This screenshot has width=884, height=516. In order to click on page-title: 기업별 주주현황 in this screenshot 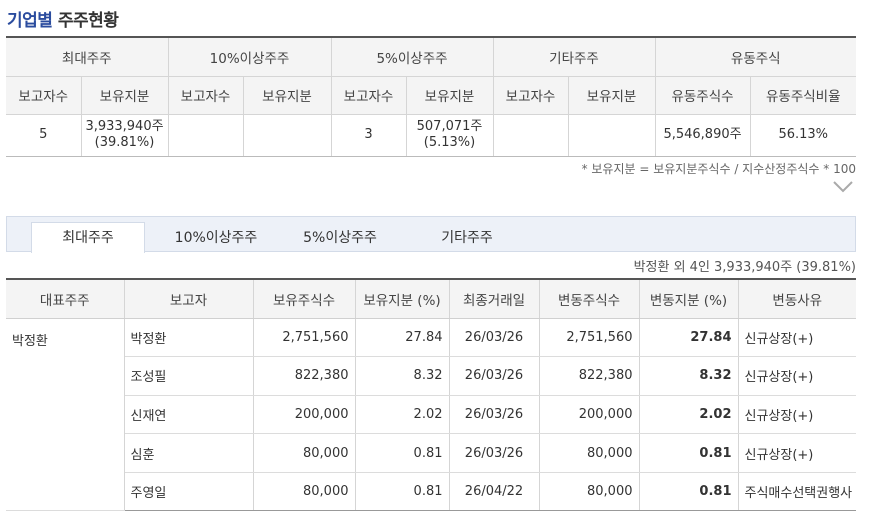, I will do `click(63, 18)`.